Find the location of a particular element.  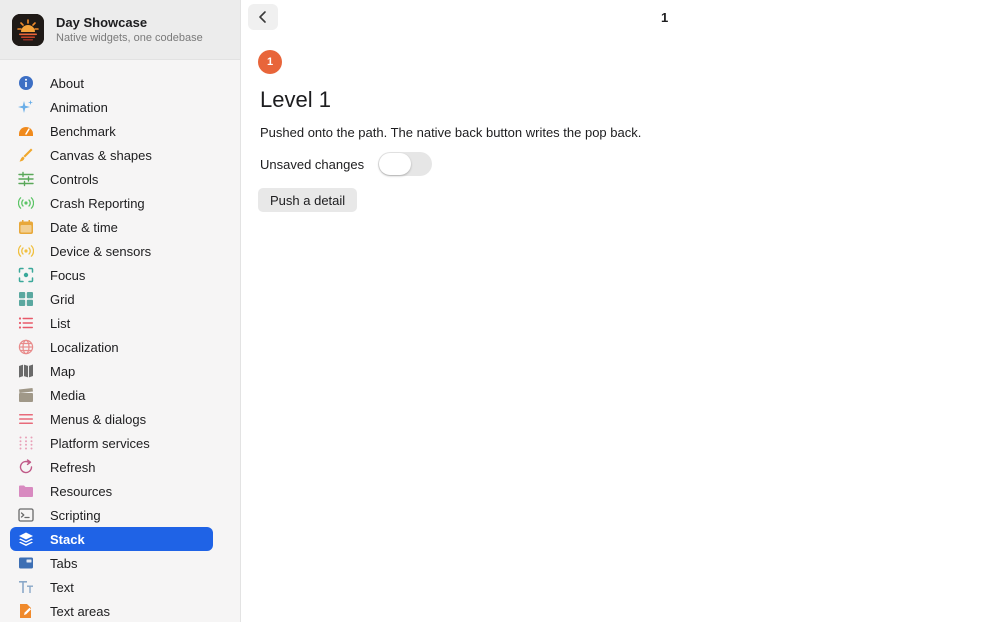

sidebar-item-label: Tabs is located at coordinates (64, 563).